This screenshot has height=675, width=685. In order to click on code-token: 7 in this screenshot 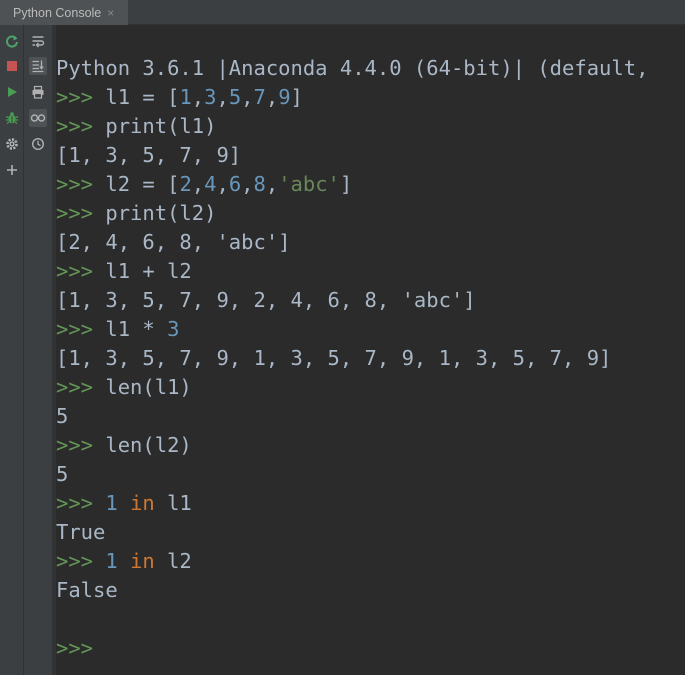, I will do `click(259, 97)`.